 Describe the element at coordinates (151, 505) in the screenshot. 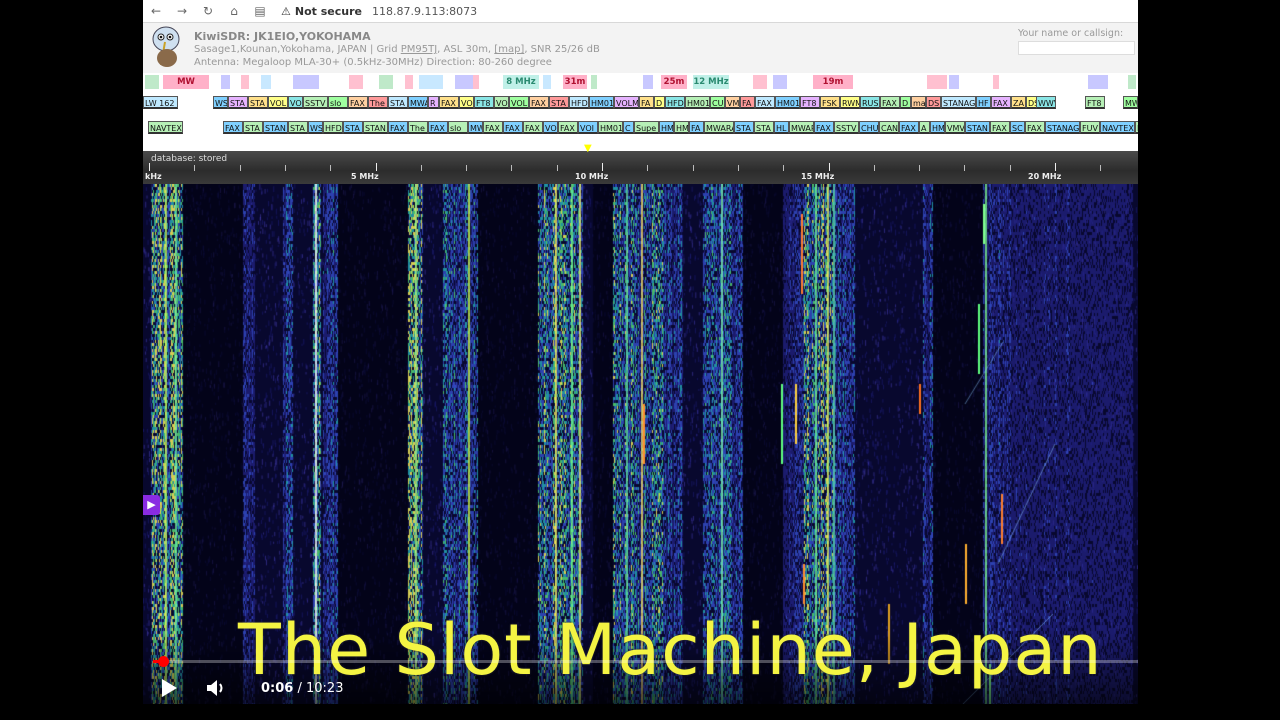

I see `side-play-button: ▶` at that location.